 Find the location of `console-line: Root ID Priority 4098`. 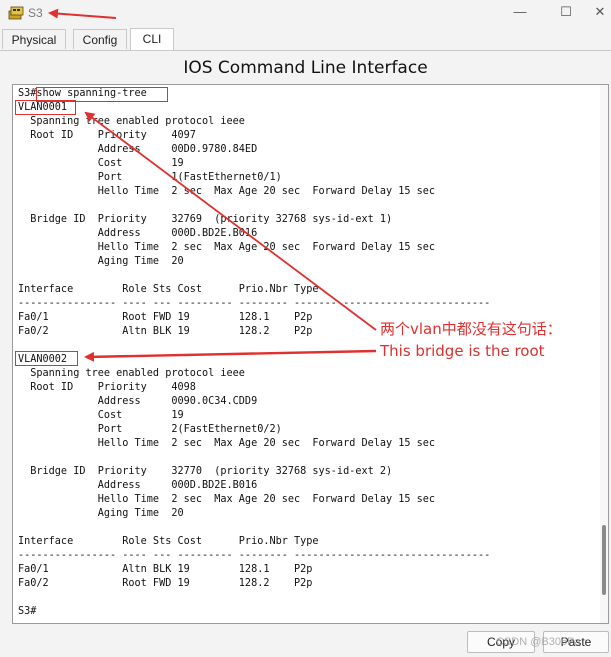

console-line: Root ID Priority 4098 is located at coordinates (113, 387).